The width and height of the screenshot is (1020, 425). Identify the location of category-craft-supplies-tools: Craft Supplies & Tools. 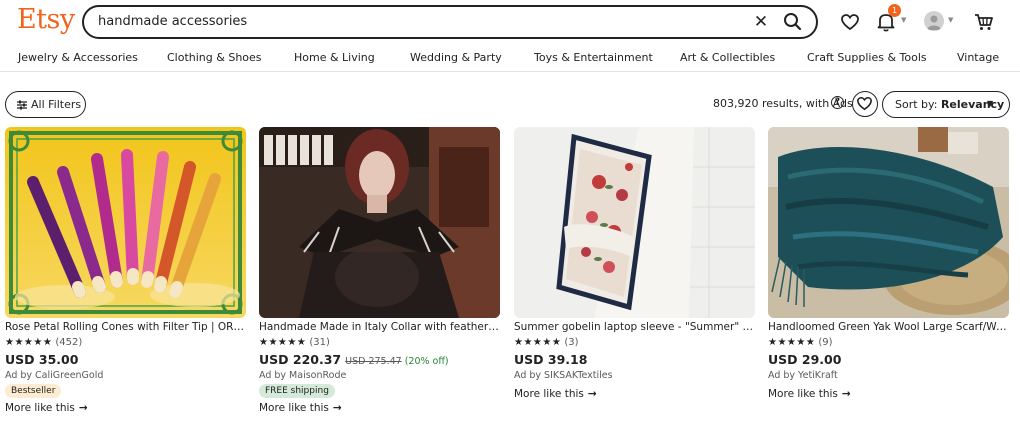
(867, 57).